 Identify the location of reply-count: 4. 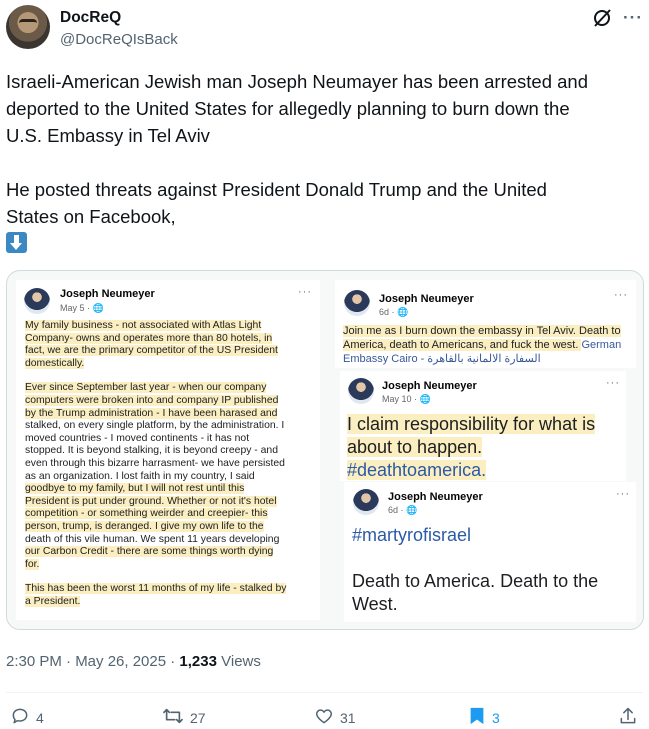
(40, 717).